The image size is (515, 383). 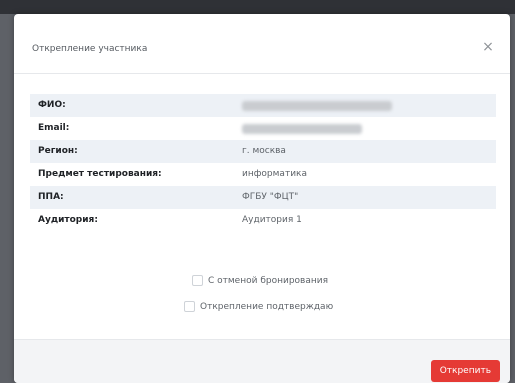 I want to click on dialog-title: Открепление участника, so click(x=90, y=49).